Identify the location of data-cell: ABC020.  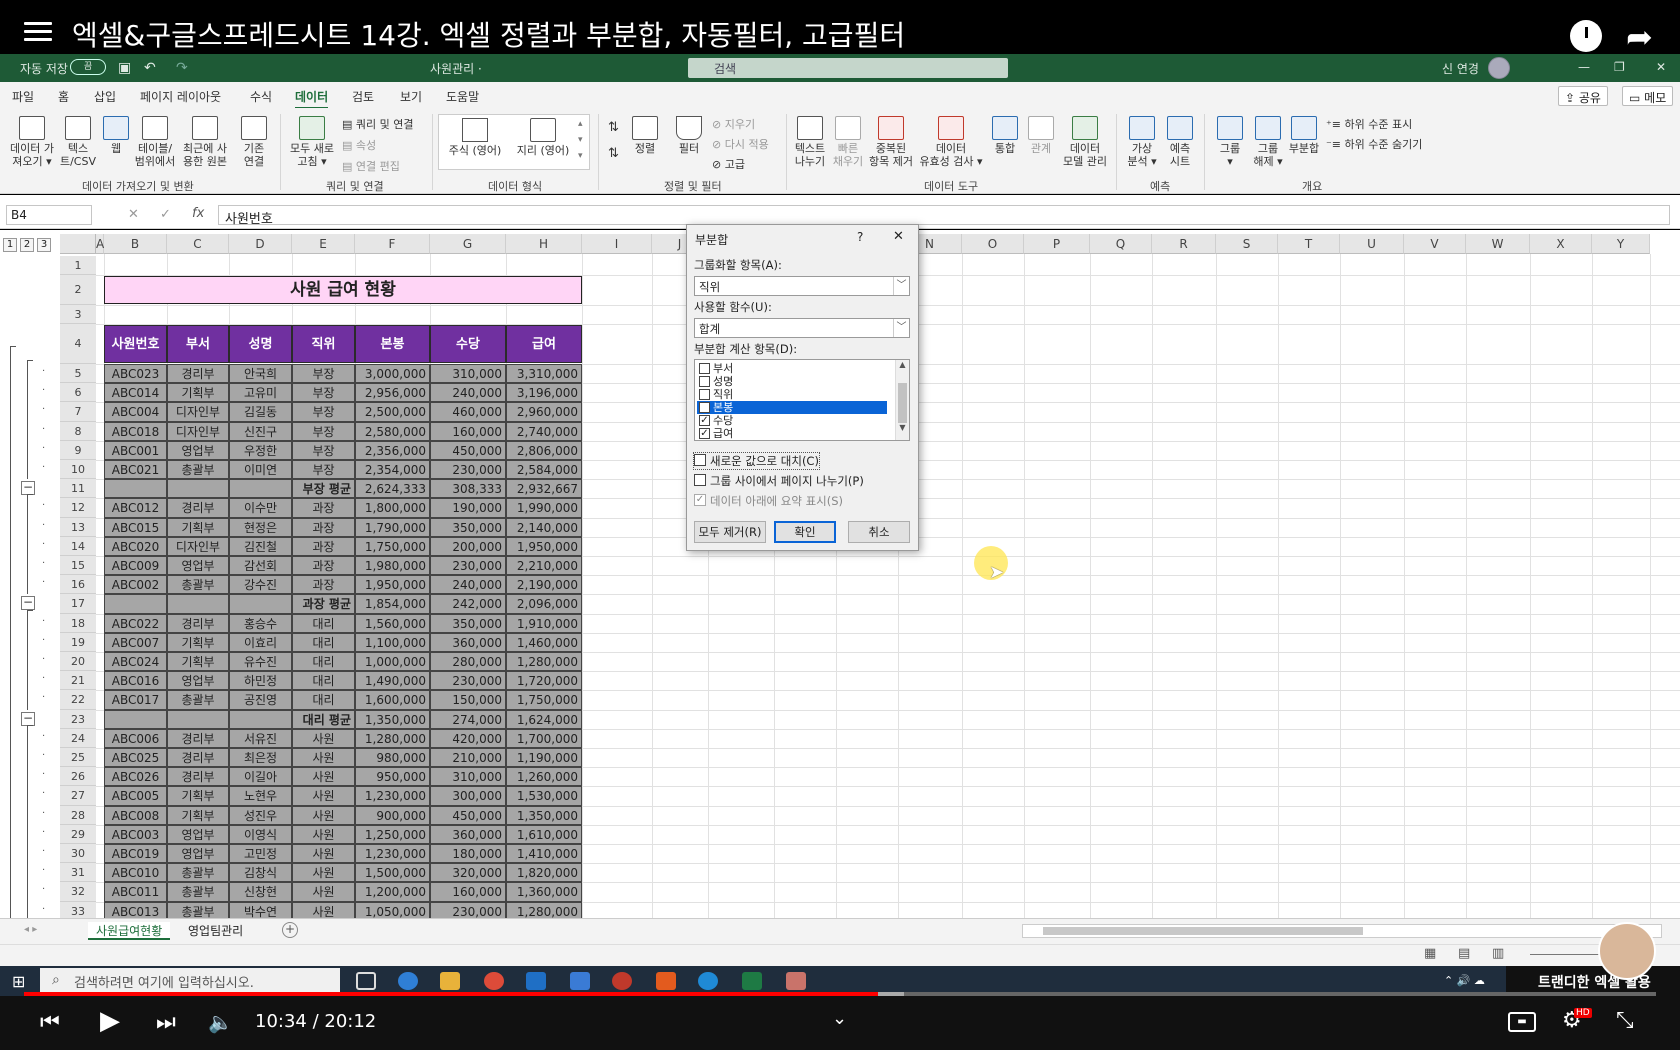
(135, 546).